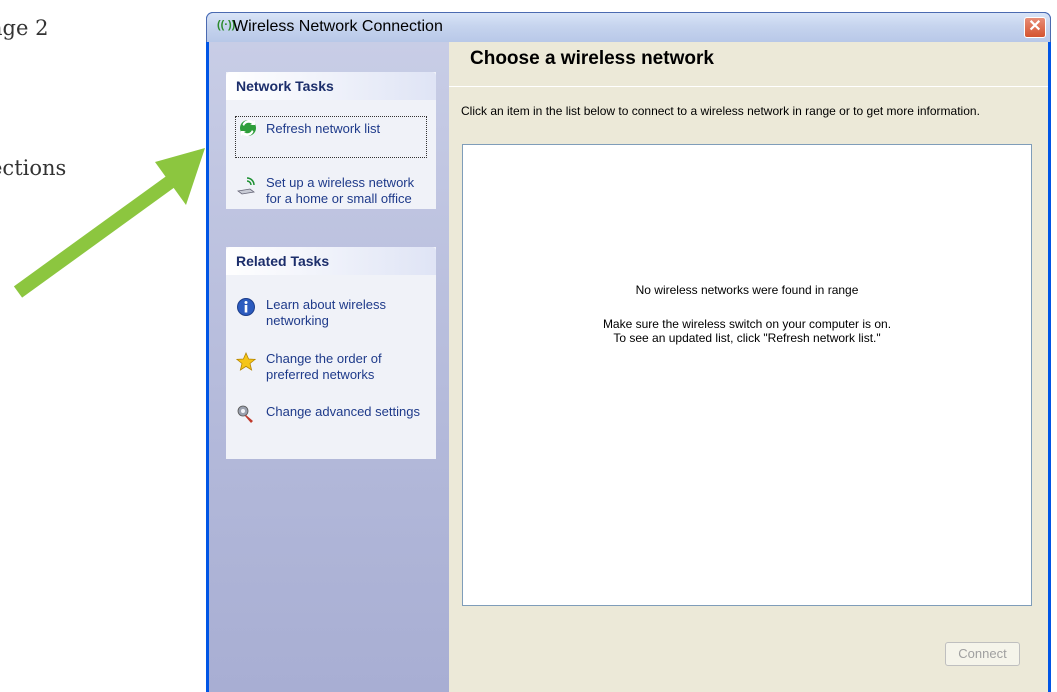 This screenshot has width=1057, height=692. Describe the element at coordinates (592, 58) in the screenshot. I see `page-title: Choose a wireless network` at that location.